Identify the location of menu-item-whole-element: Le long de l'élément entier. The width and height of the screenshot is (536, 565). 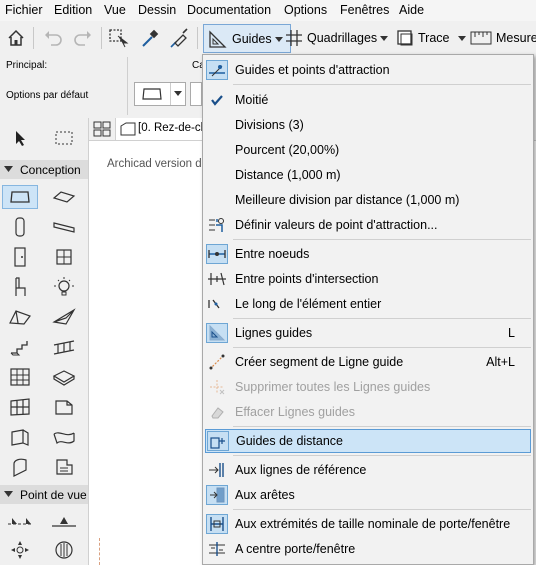
(368, 304).